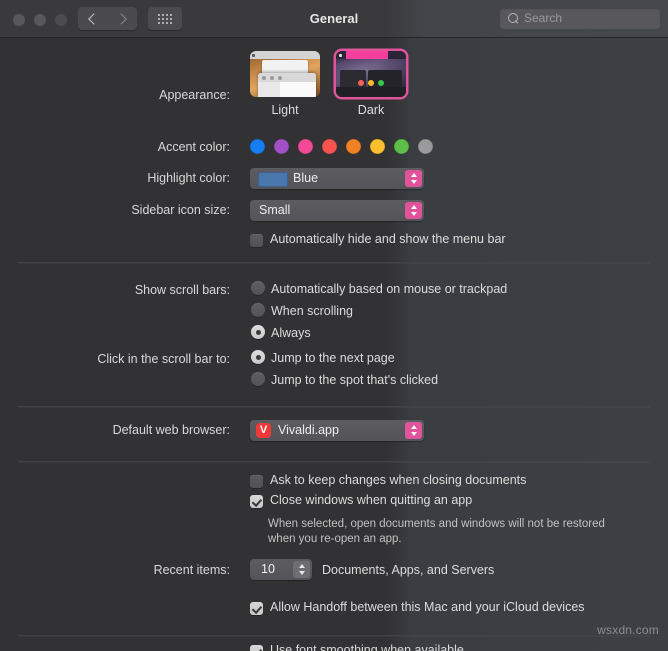 The width and height of the screenshot is (668, 651). I want to click on sidebar-icon-size-label: Sidebar icon size:, so click(180, 210).